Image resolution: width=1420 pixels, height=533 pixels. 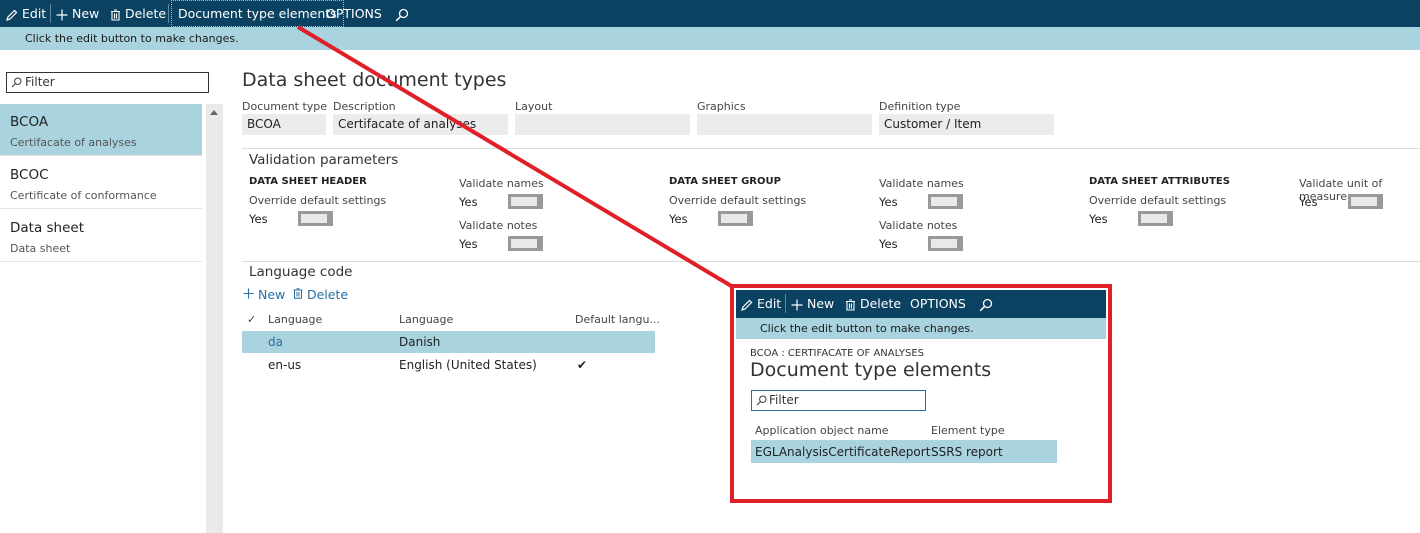 I want to click on popup-action-pane: Edit New Delete OPTIONS, so click(x=921, y=304).